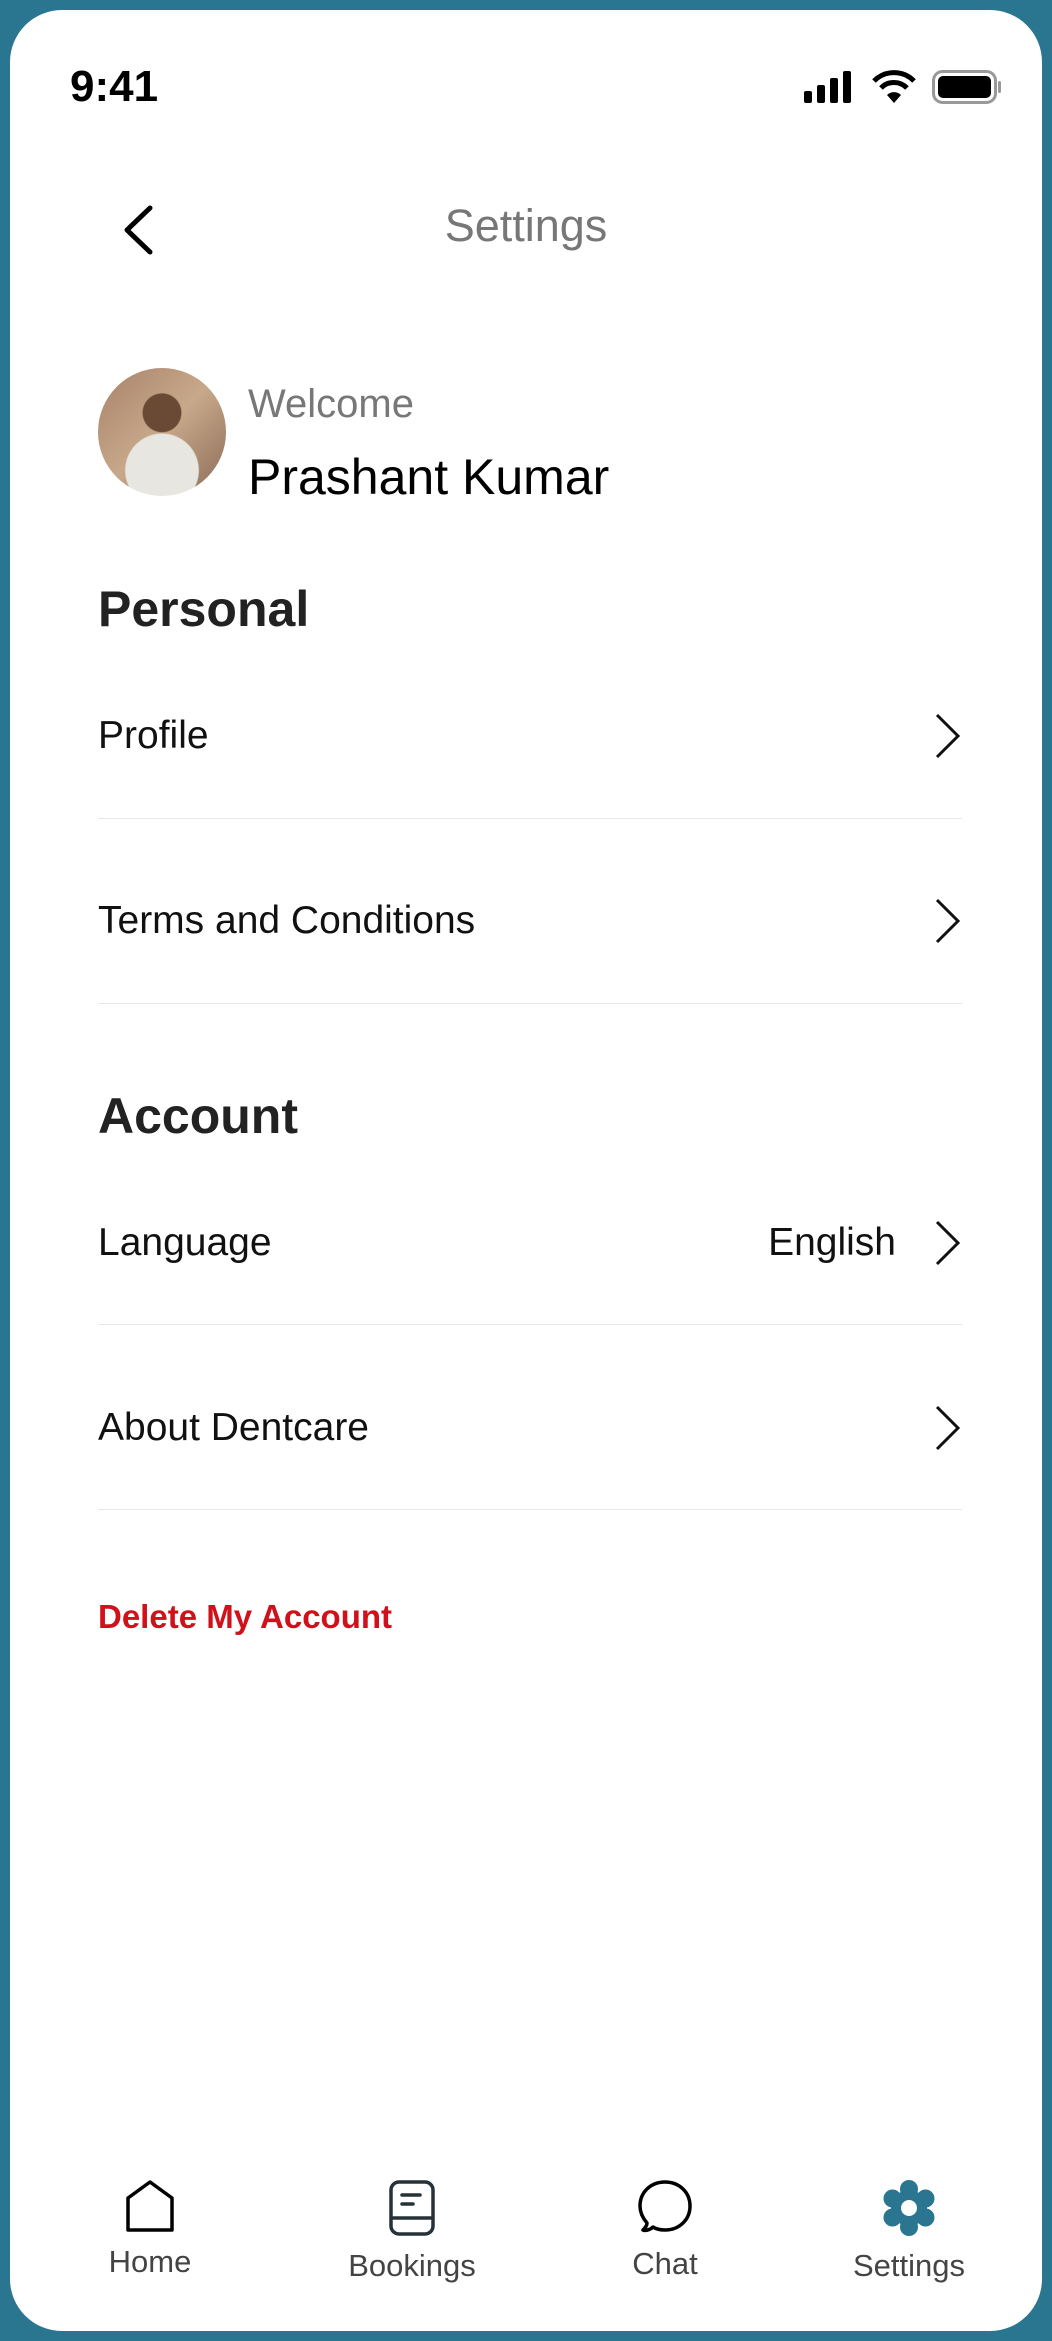 Image resolution: width=1052 pixels, height=2341 pixels. Describe the element at coordinates (287, 920) in the screenshot. I see `row-label: Terms and Conditions` at that location.